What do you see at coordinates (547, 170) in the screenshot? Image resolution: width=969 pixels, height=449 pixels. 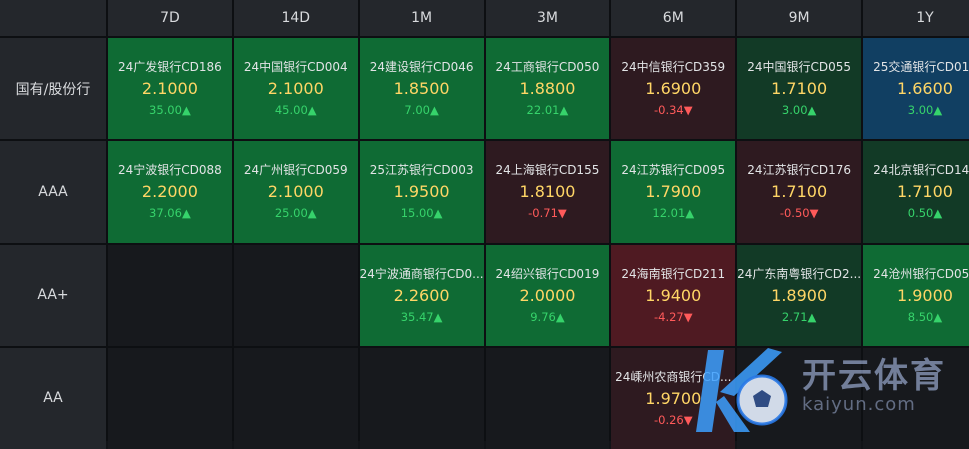 I see `issuer-name: 24上海银行CD155` at bounding box center [547, 170].